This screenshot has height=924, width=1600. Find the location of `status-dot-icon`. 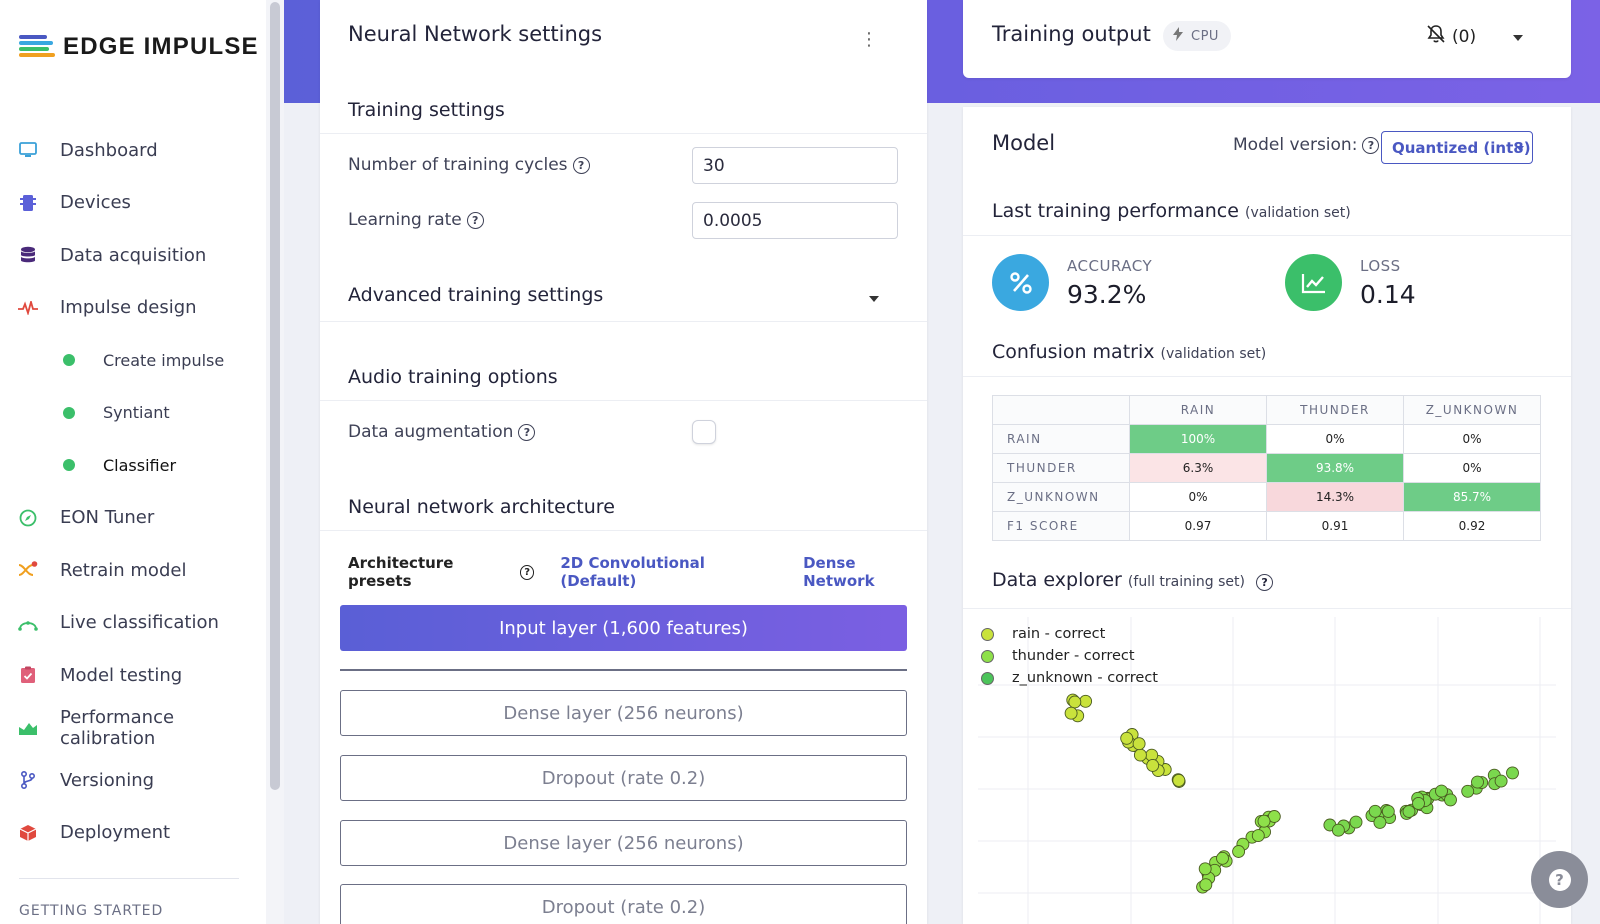

status-dot-icon is located at coordinates (69, 465).